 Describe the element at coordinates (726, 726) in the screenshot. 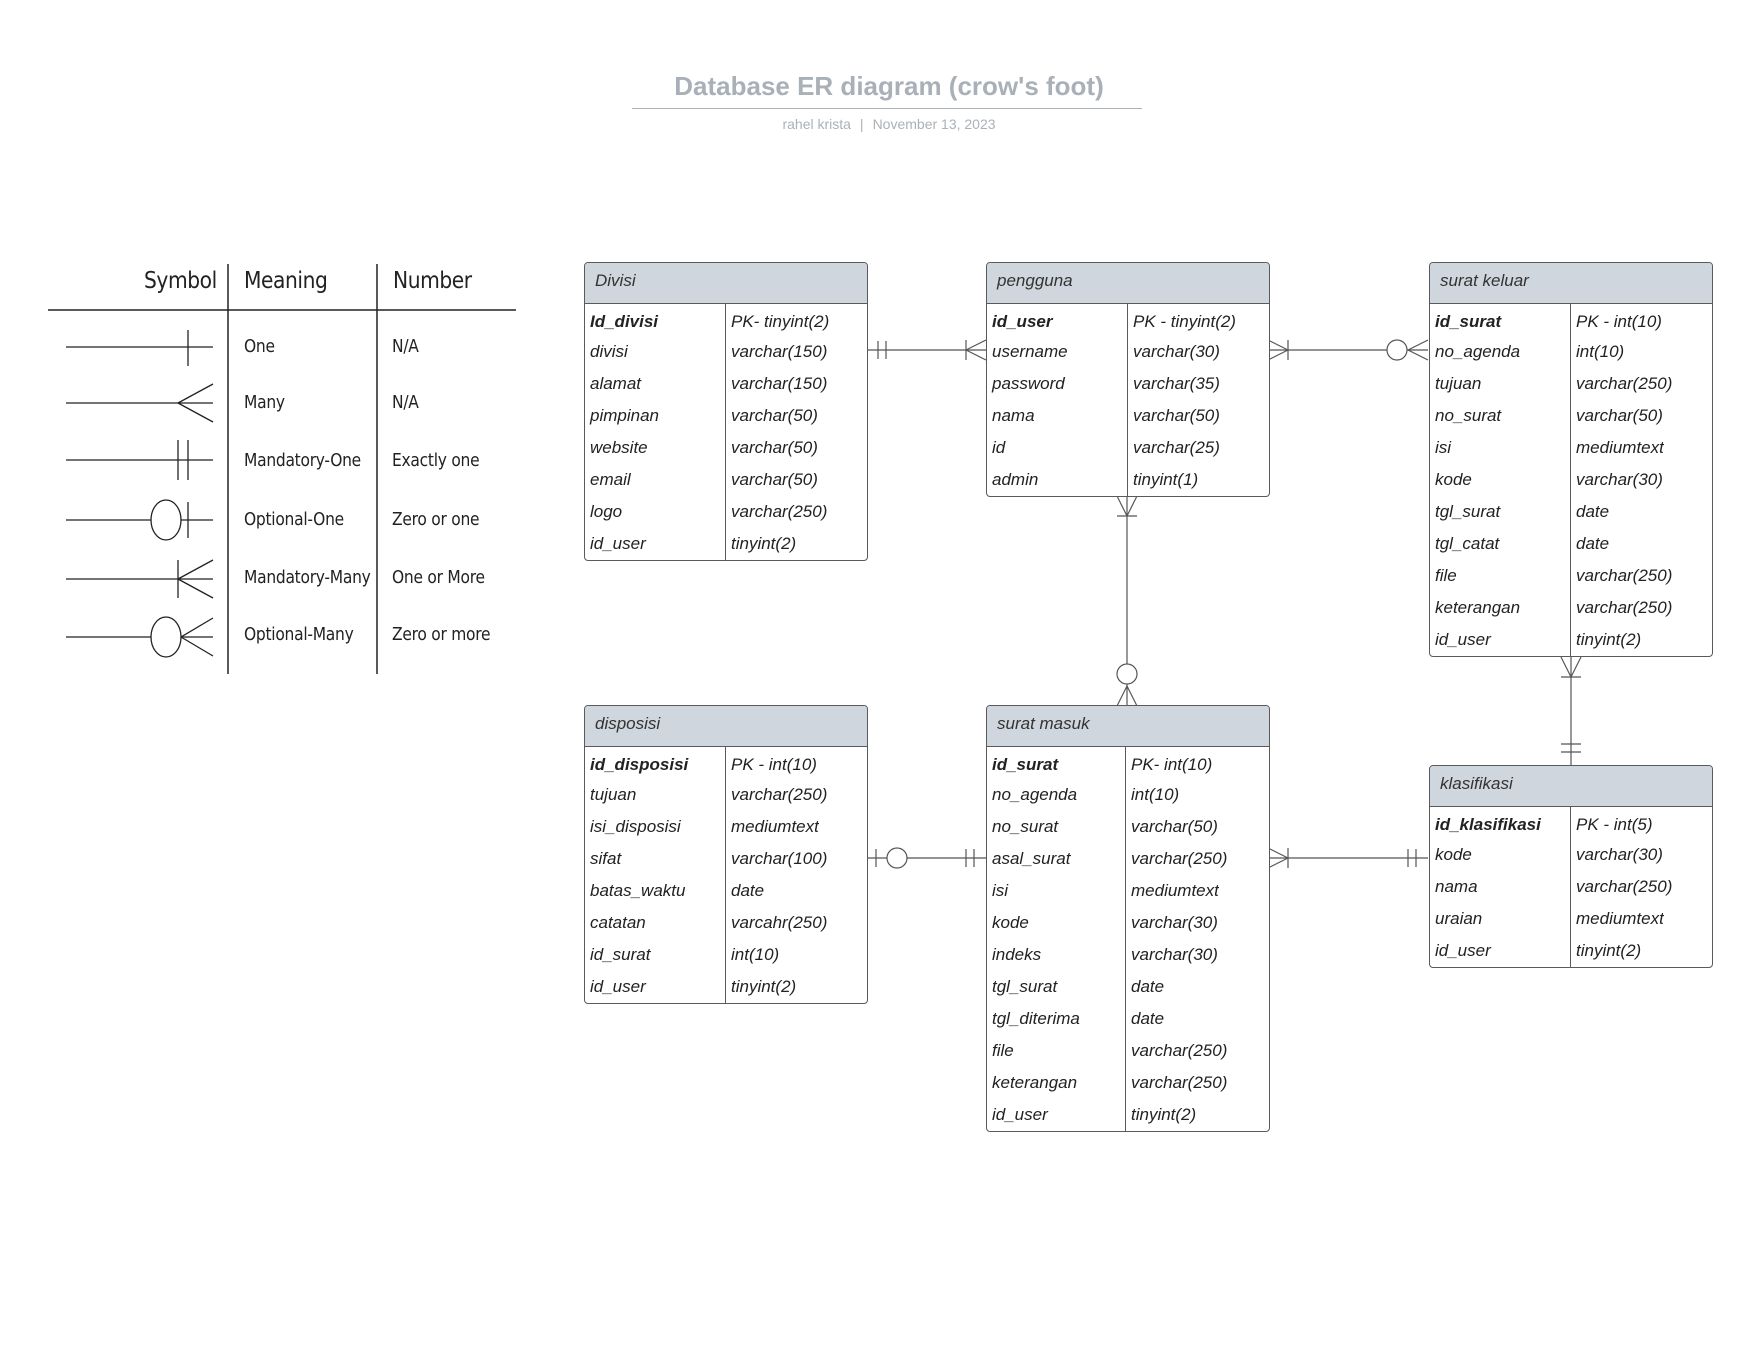

I see `entity-name: disposisi` at that location.